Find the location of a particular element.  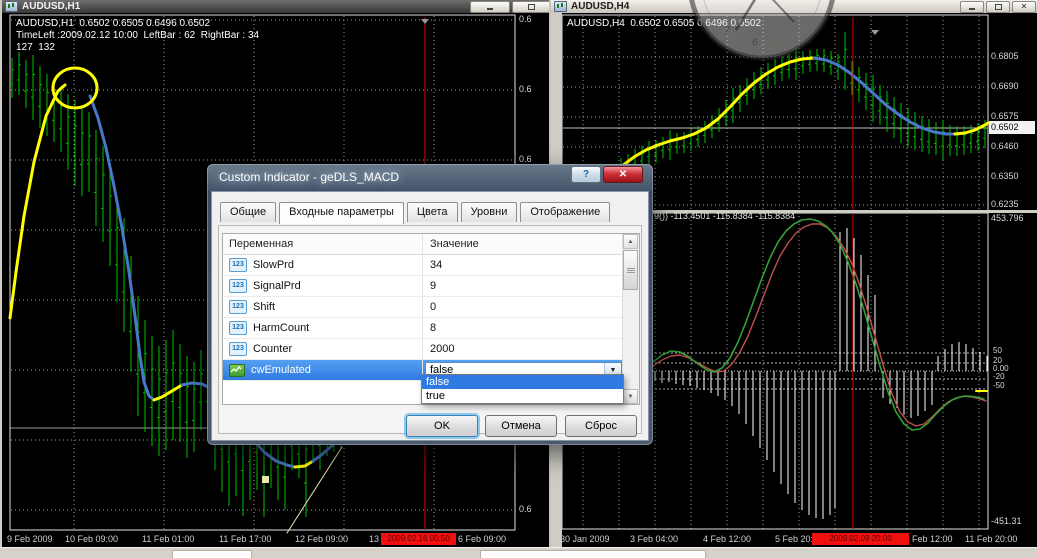

indicator-level-label: 50 is located at coordinates (997, 350).